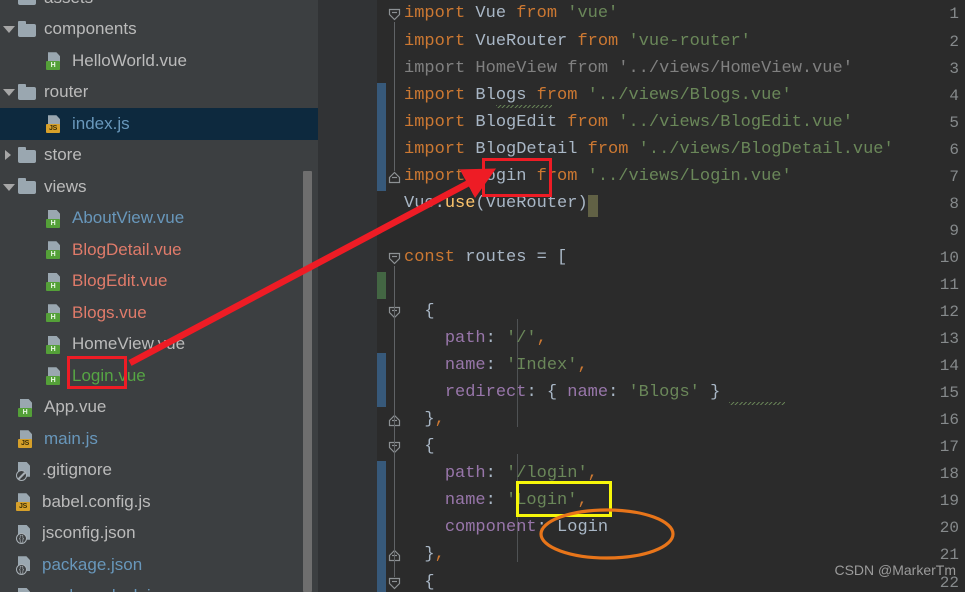 The width and height of the screenshot is (965, 592). I want to click on code-line: import VueRouter from 'vue-router', so click(577, 41).